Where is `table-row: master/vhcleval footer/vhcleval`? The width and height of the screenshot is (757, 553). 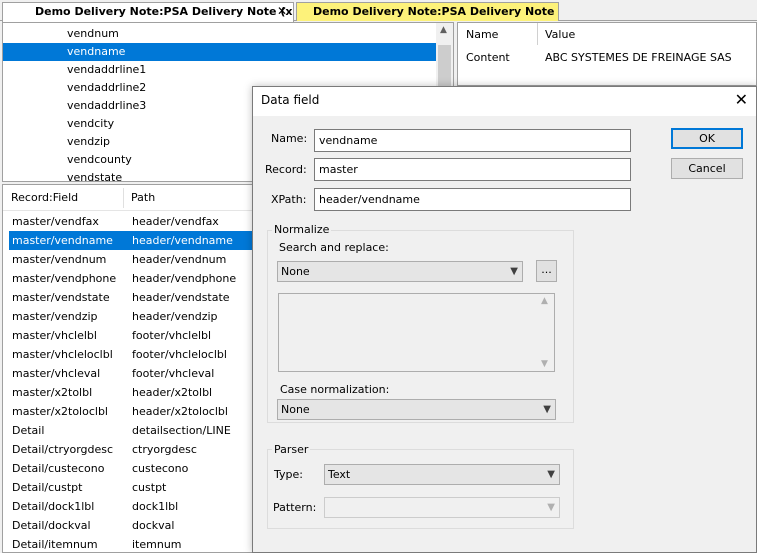
table-row: master/vhcleval footer/vhcleval is located at coordinates (131, 373).